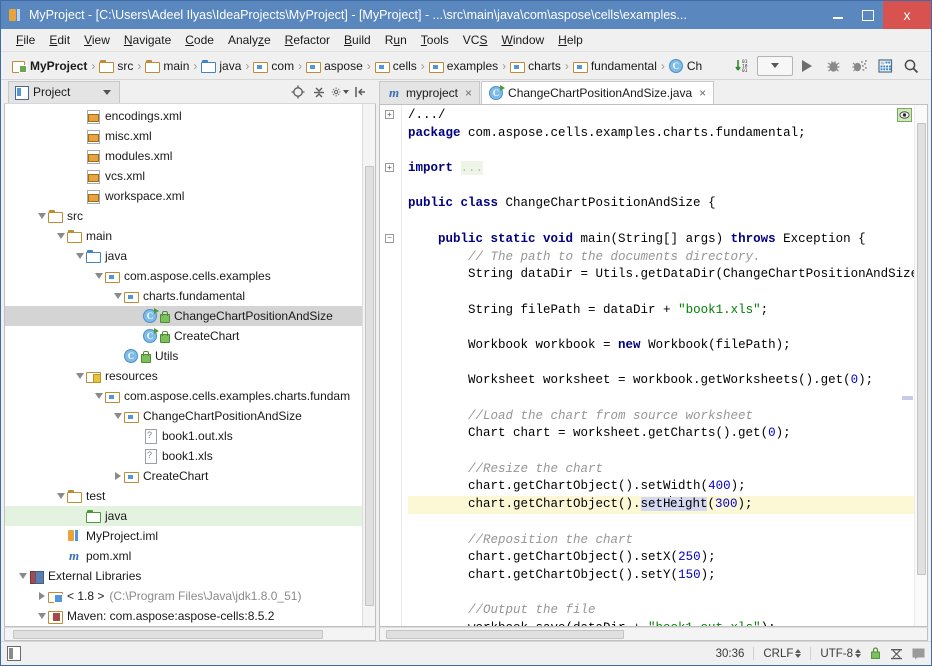 The image size is (932, 666). What do you see at coordinates (190, 616) in the screenshot?
I see `tree-node: Maven: com.aspose:aspose-cells:8.5.2` at bounding box center [190, 616].